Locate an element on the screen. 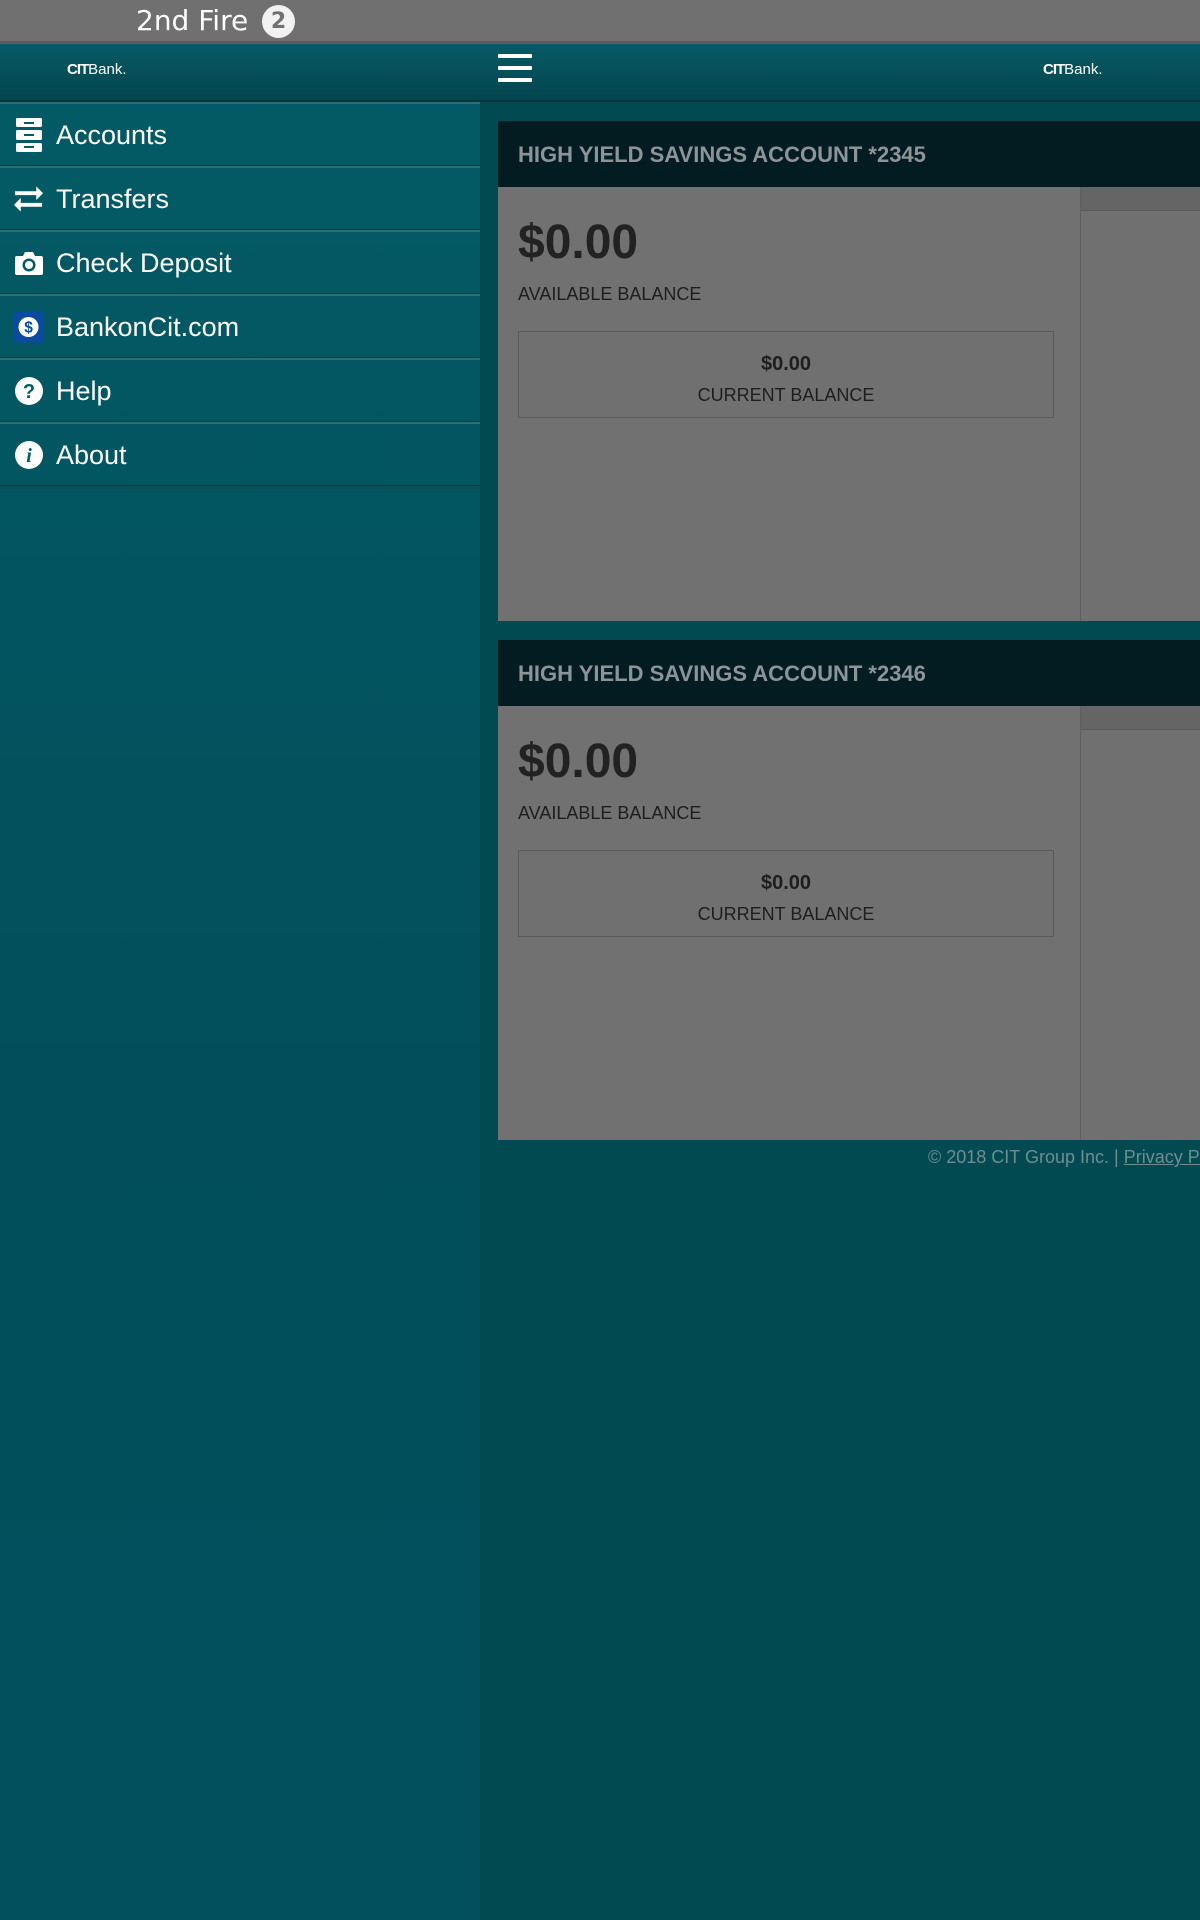 This screenshot has height=1920, width=1200. drawer-header: CITBank. is located at coordinates (240, 73).